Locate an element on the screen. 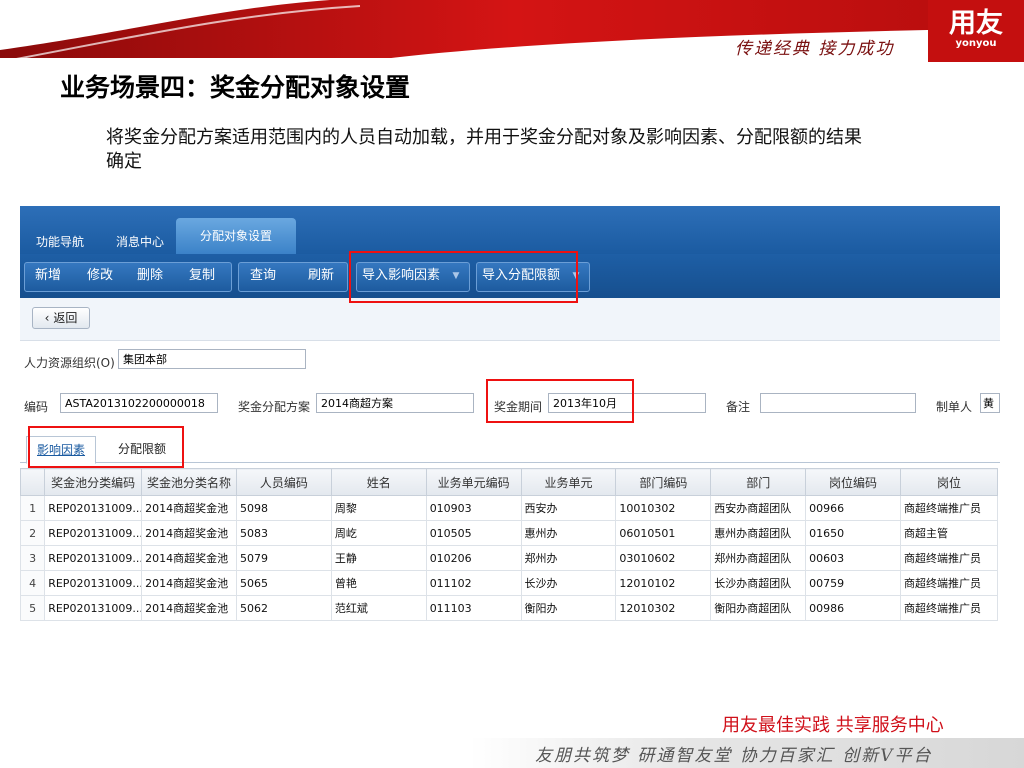  slide-banner: 传递经典 接力成功 用友 yonyou is located at coordinates (512, 31).